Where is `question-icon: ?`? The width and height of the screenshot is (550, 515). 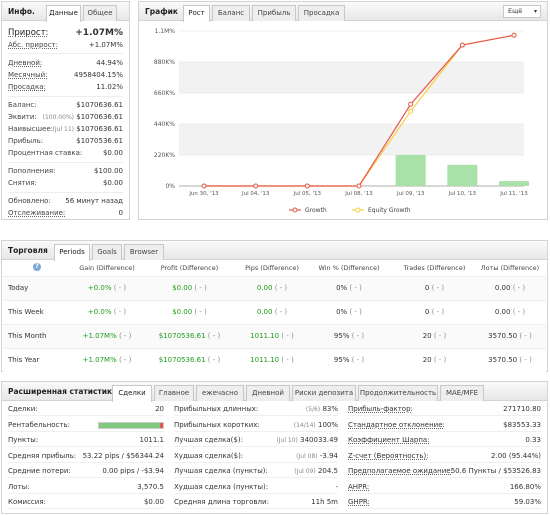 question-icon: ? is located at coordinates (37, 267).